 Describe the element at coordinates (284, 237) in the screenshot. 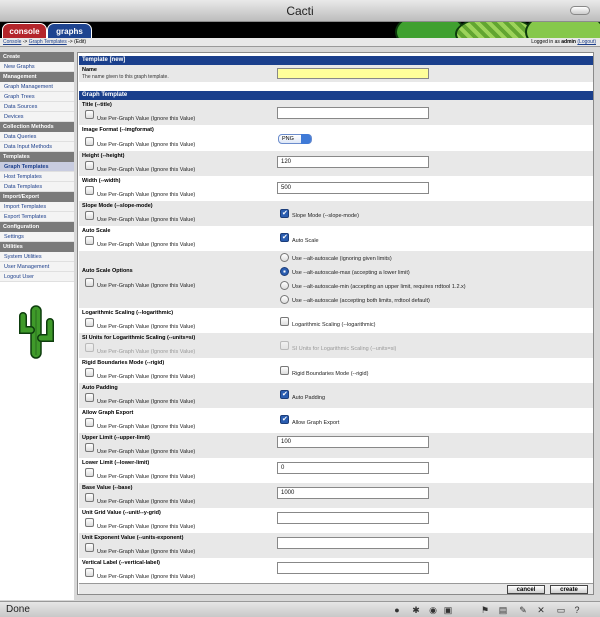

I see `auto-scale-checkbox` at that location.